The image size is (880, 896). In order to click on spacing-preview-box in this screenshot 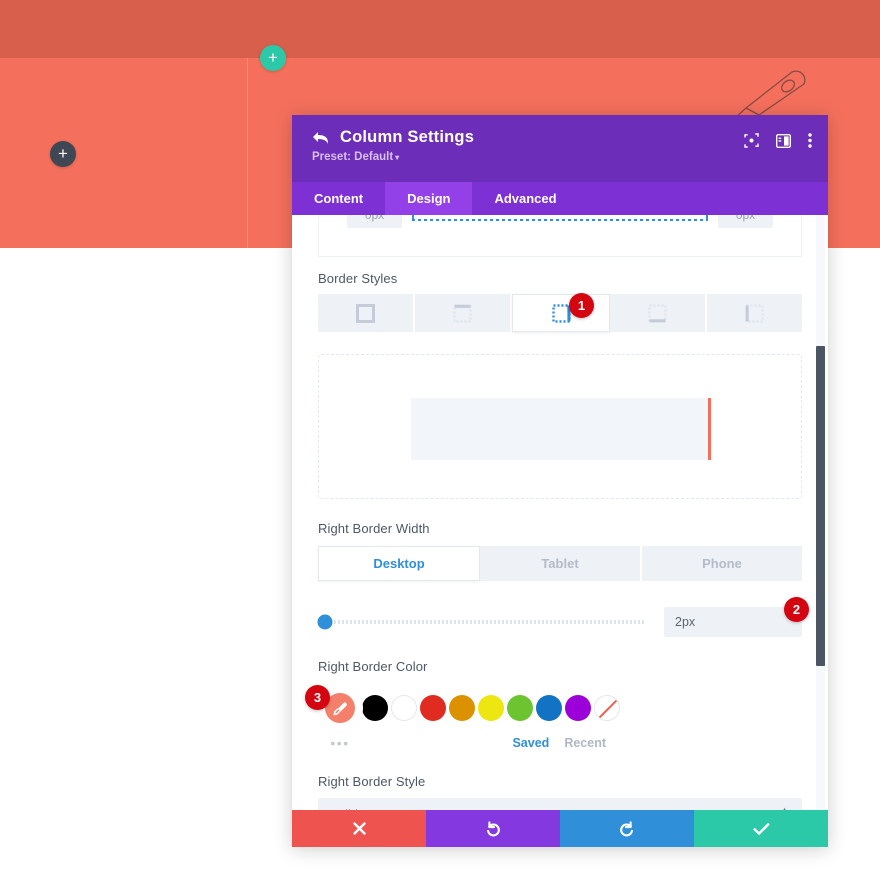, I will do `click(560, 218)`.